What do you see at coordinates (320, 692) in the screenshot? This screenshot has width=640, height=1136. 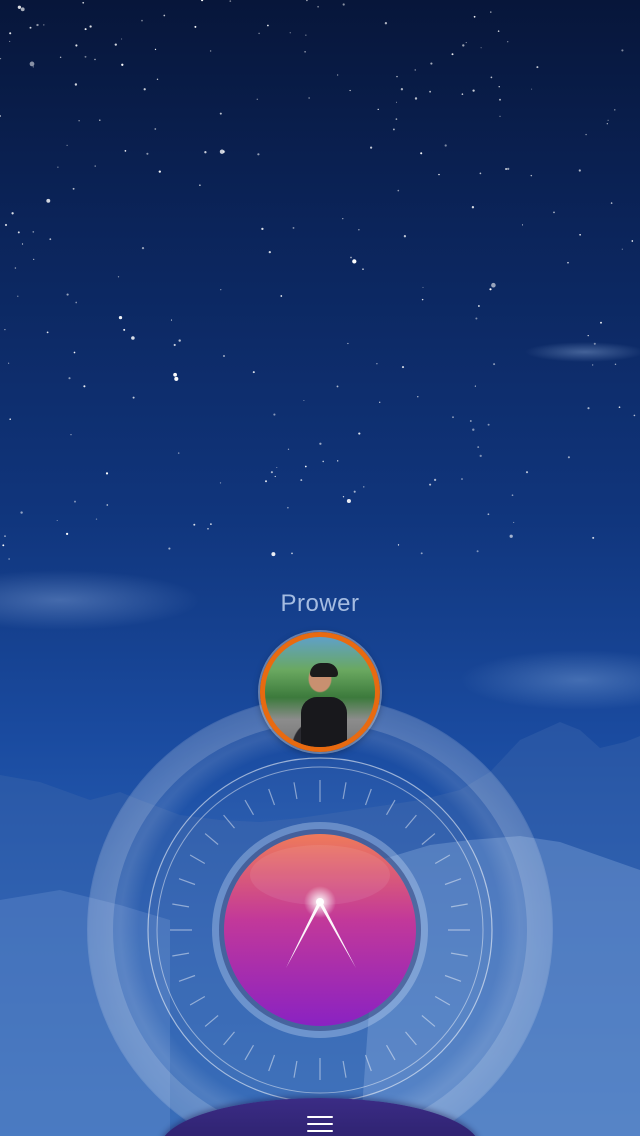 I see `user-avatar` at bounding box center [320, 692].